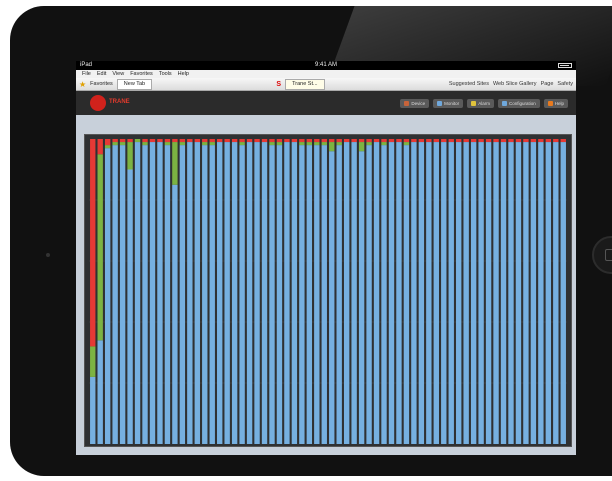  I want to click on home-button, so click(602, 255).